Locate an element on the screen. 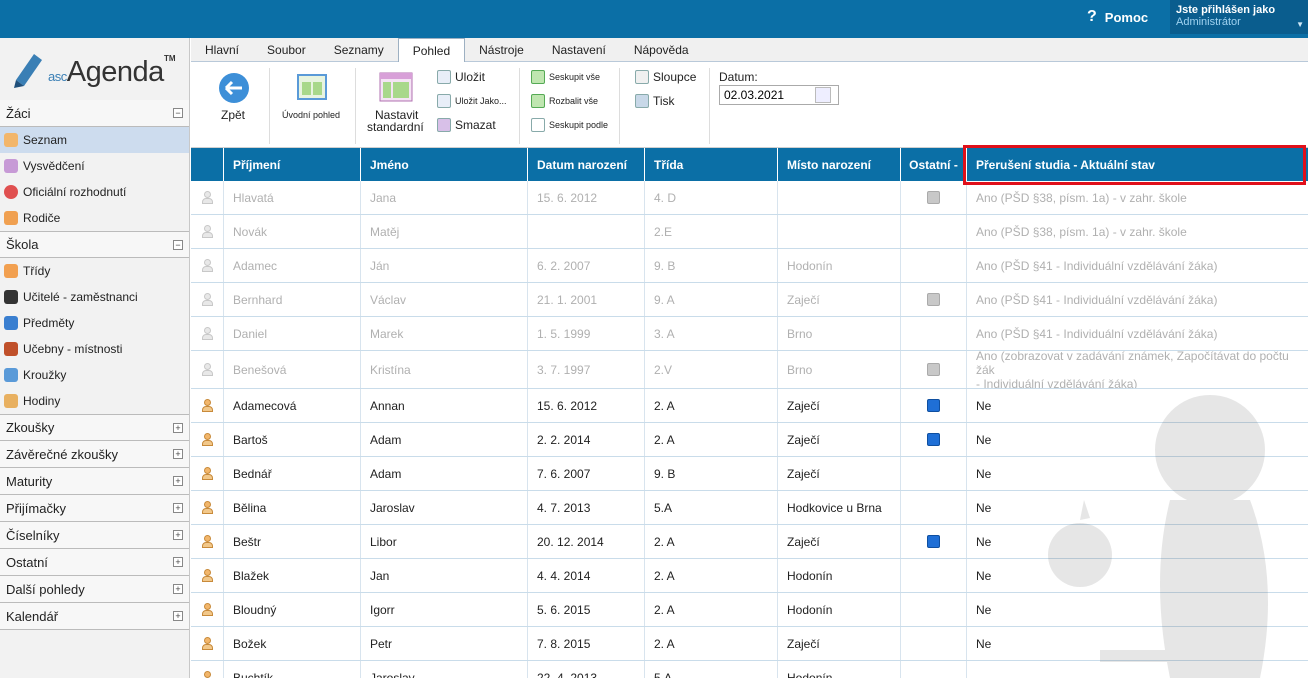 This screenshot has width=1308, height=678. cell-prijmeni: Bělina is located at coordinates (292, 507).